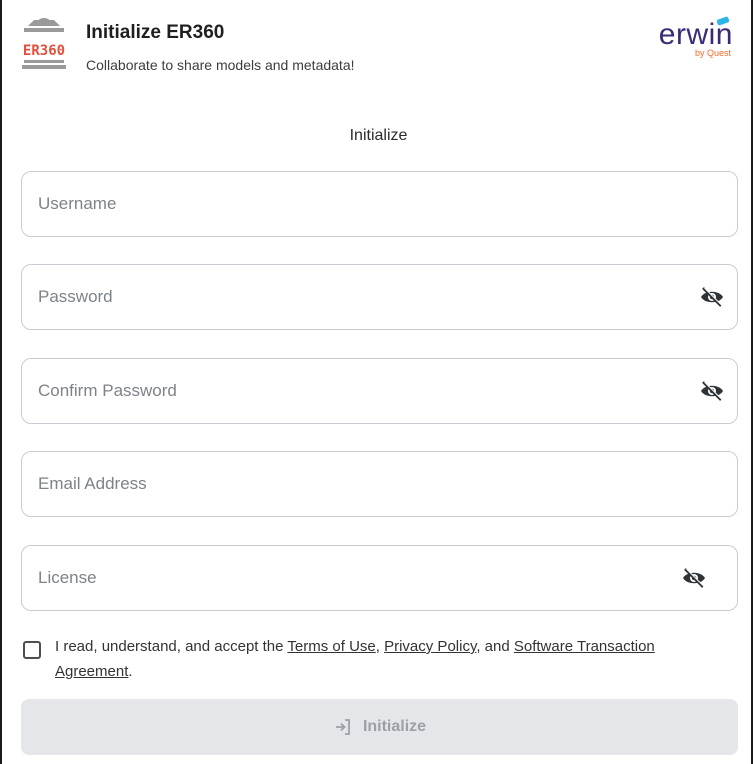 This screenshot has height=764, width=753. What do you see at coordinates (394, 726) in the screenshot?
I see `initialize-button-label: Initialize` at bounding box center [394, 726].